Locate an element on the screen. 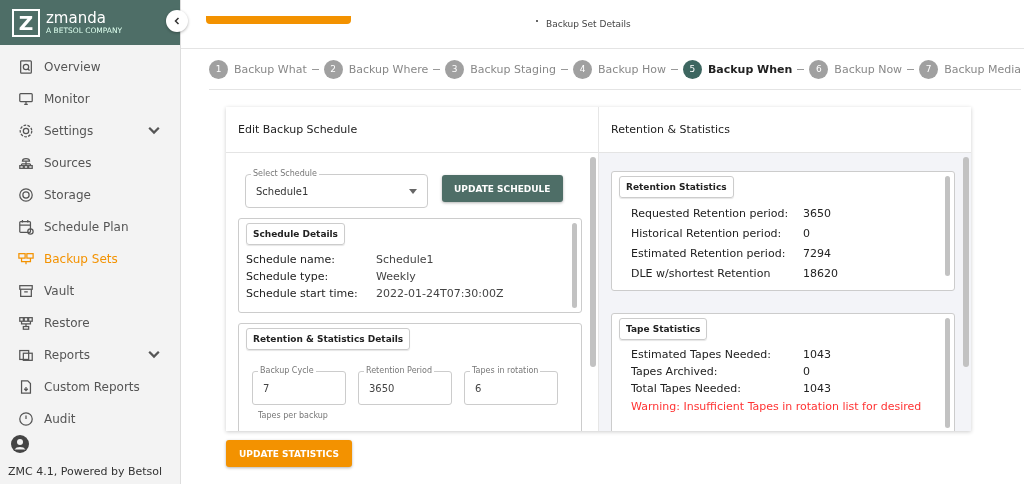  step-number: 5 is located at coordinates (692, 69).